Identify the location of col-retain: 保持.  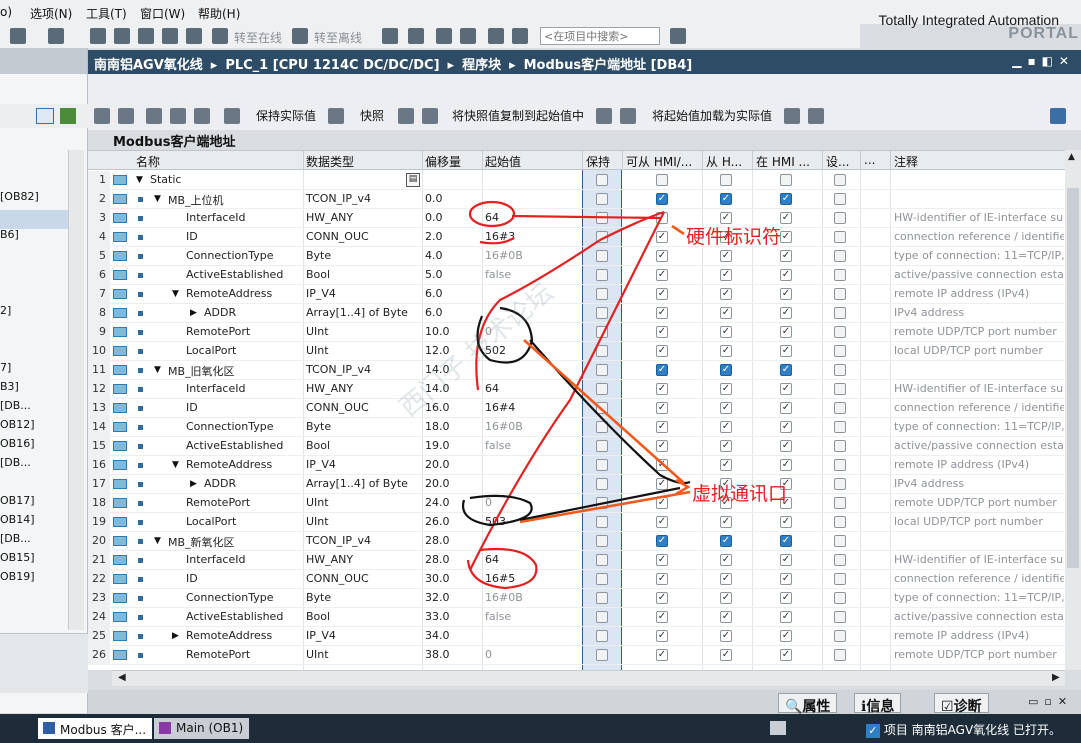
(598, 161).